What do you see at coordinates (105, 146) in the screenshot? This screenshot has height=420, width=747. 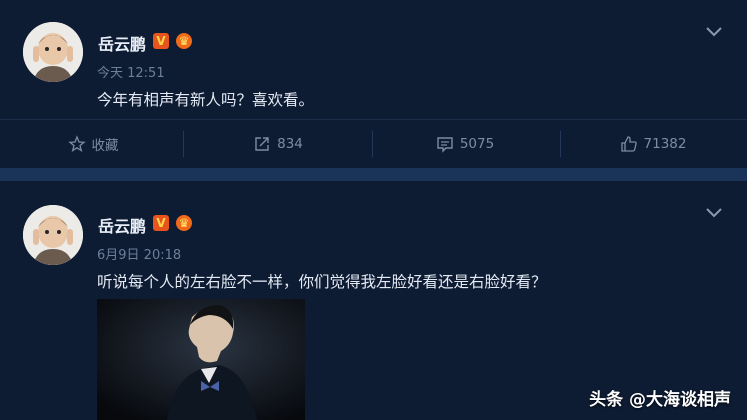 I see `favorite-label: 收藏` at bounding box center [105, 146].